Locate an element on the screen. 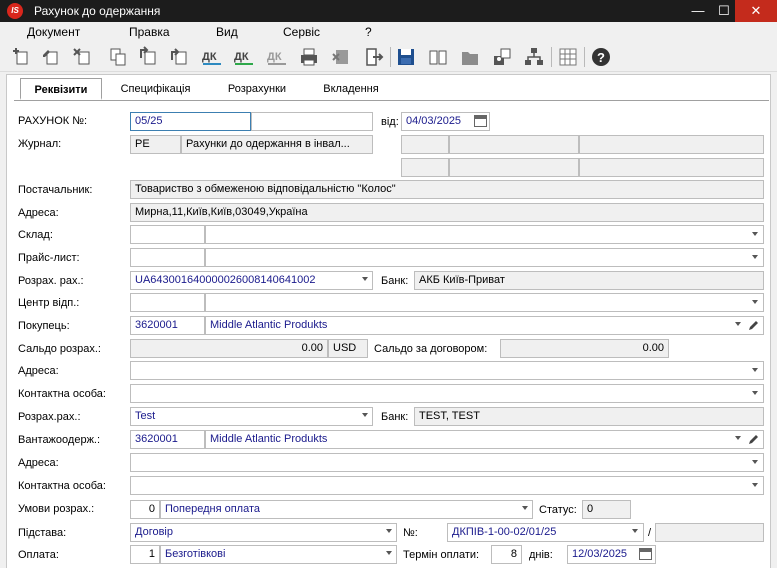 The width and height of the screenshot is (777, 568). consignee-code-input: 3620001 is located at coordinates (167, 439).